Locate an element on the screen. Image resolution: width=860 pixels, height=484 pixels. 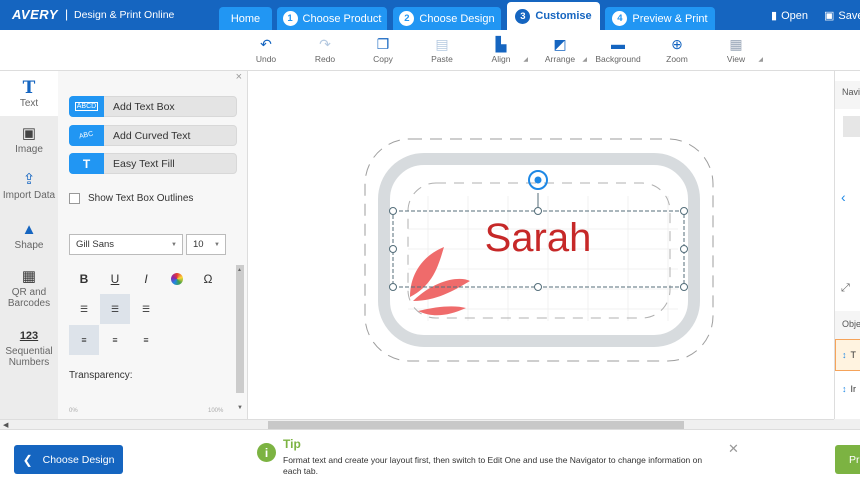
expand-icon: ⤢ is located at coordinates (845, 288).